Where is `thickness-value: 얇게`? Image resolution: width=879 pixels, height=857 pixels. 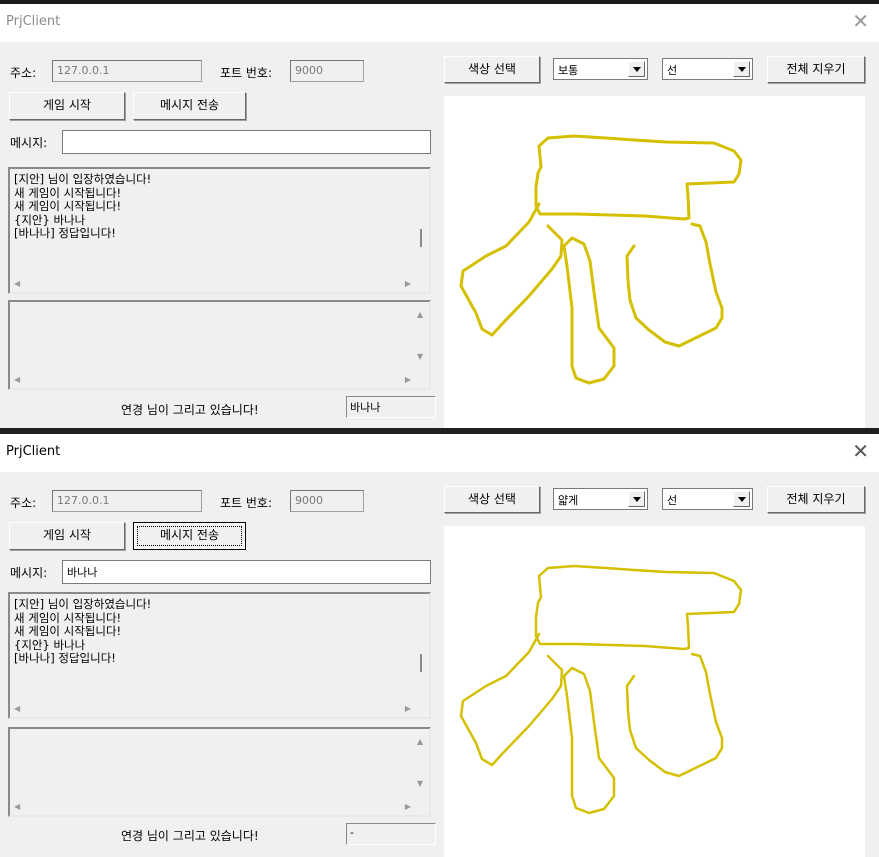 thickness-value: 얇게 is located at coordinates (568, 500).